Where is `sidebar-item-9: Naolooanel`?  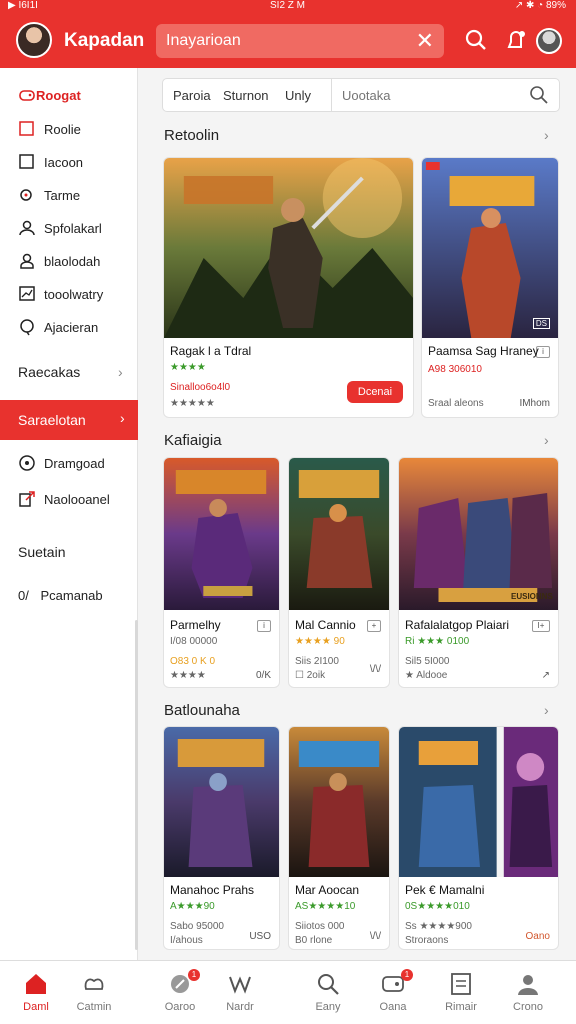 sidebar-item-9: Naolooanel is located at coordinates (69, 499).